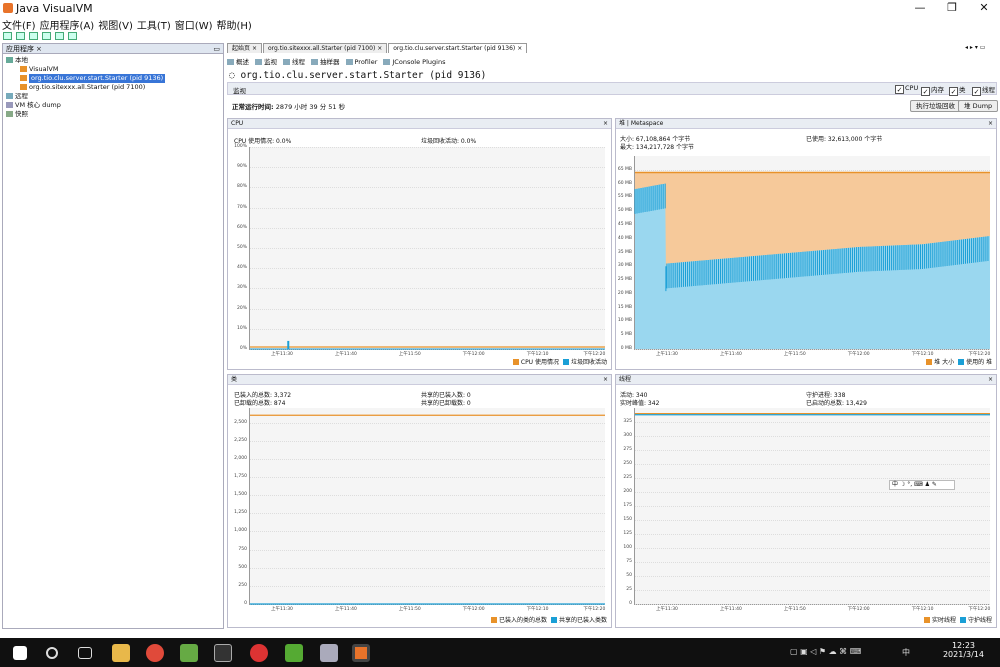 This screenshot has height=667, width=1000. Describe the element at coordinates (243, 348) in the screenshot. I see `y-tick-label: 0%` at that location.